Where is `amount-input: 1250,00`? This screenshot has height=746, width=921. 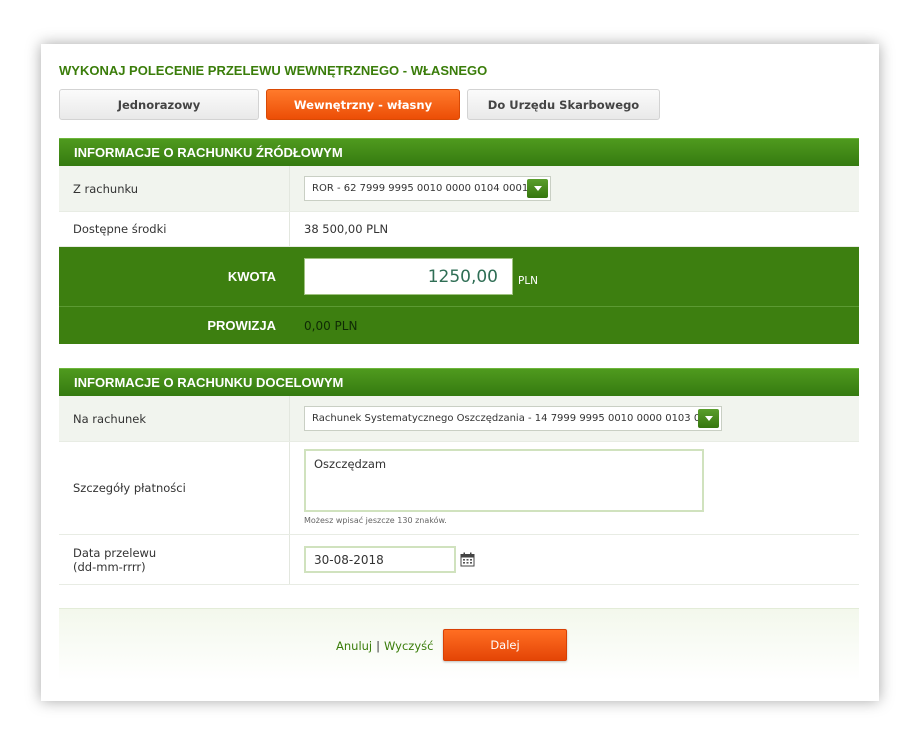 amount-input: 1250,00 is located at coordinates (408, 276).